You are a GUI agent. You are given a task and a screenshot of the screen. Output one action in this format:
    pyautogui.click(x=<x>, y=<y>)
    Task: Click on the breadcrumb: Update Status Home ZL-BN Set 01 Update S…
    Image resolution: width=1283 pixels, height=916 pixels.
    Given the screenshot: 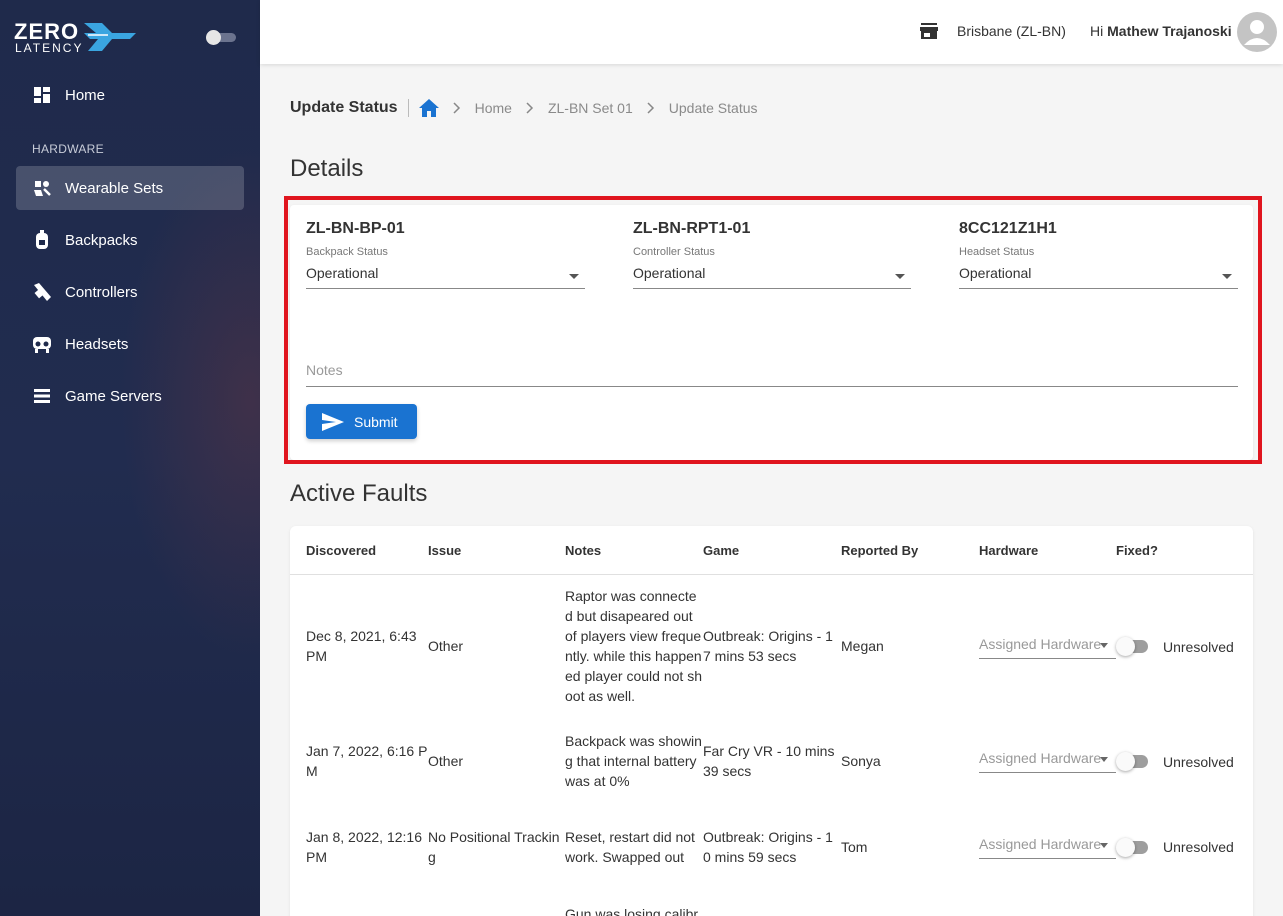 What is the action you would take?
    pyautogui.click(x=524, y=108)
    